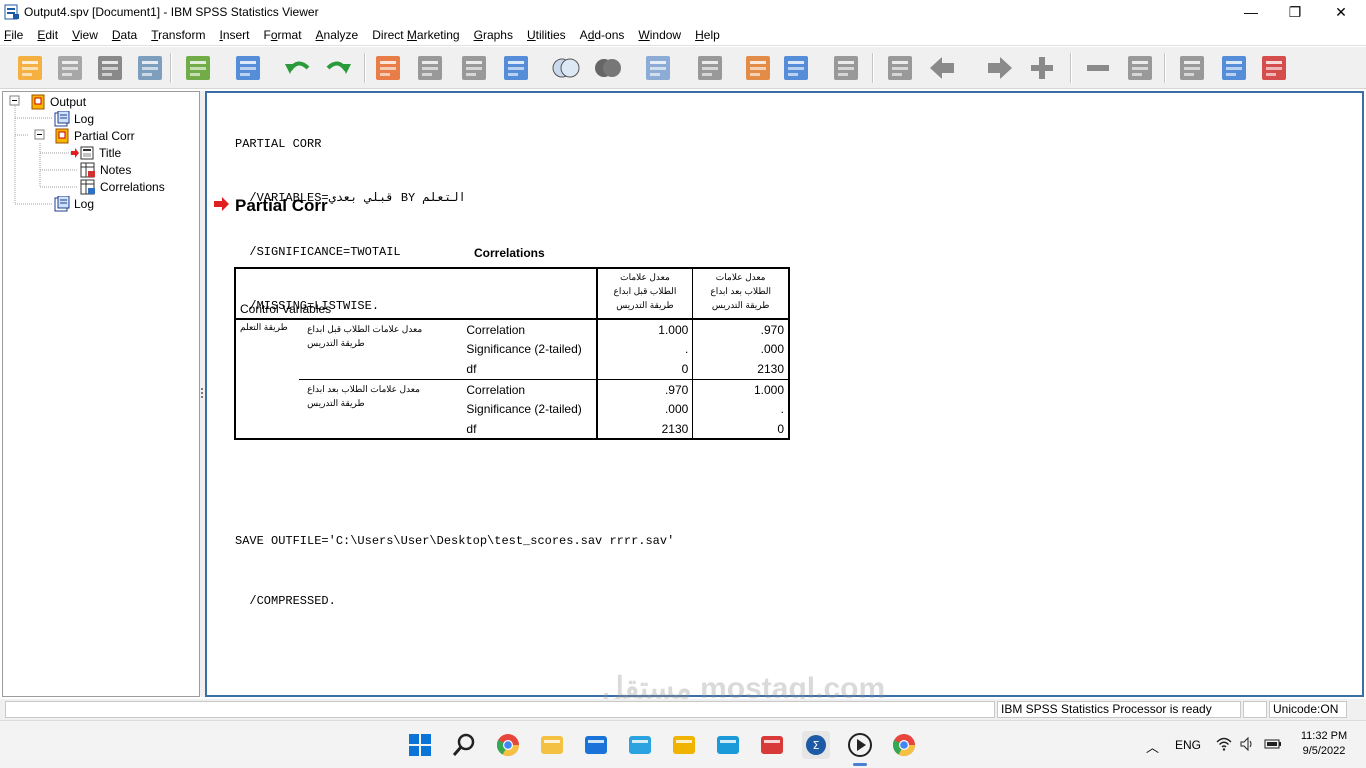 Image resolution: width=1366 pixels, height=768 pixels. What do you see at coordinates (430, 68) in the screenshot?
I see `goto-case-icon` at bounding box center [430, 68].